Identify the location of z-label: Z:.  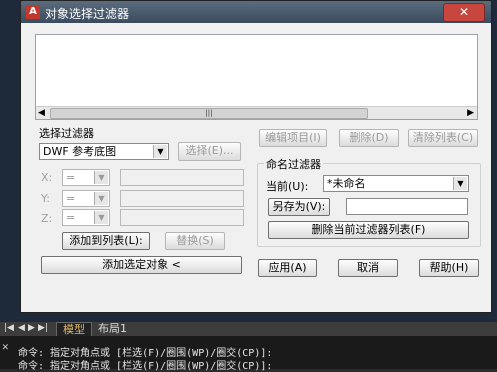
(47, 218).